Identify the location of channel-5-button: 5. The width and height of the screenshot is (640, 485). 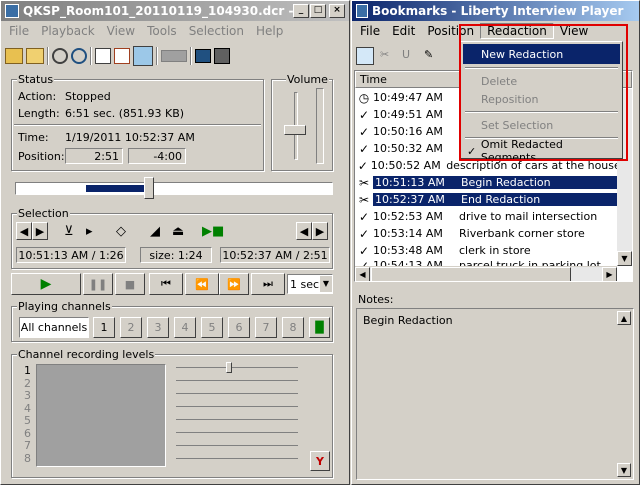
(212, 327).